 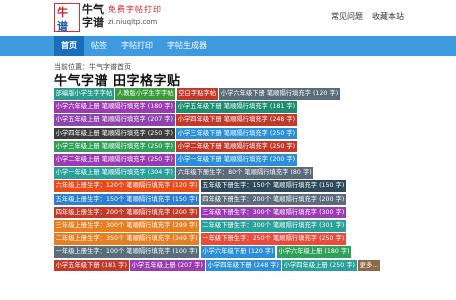 I want to click on tag-link: 一年级下册生字：250个 笔顺隔行填充字 (250 字), so click(x=273, y=239).